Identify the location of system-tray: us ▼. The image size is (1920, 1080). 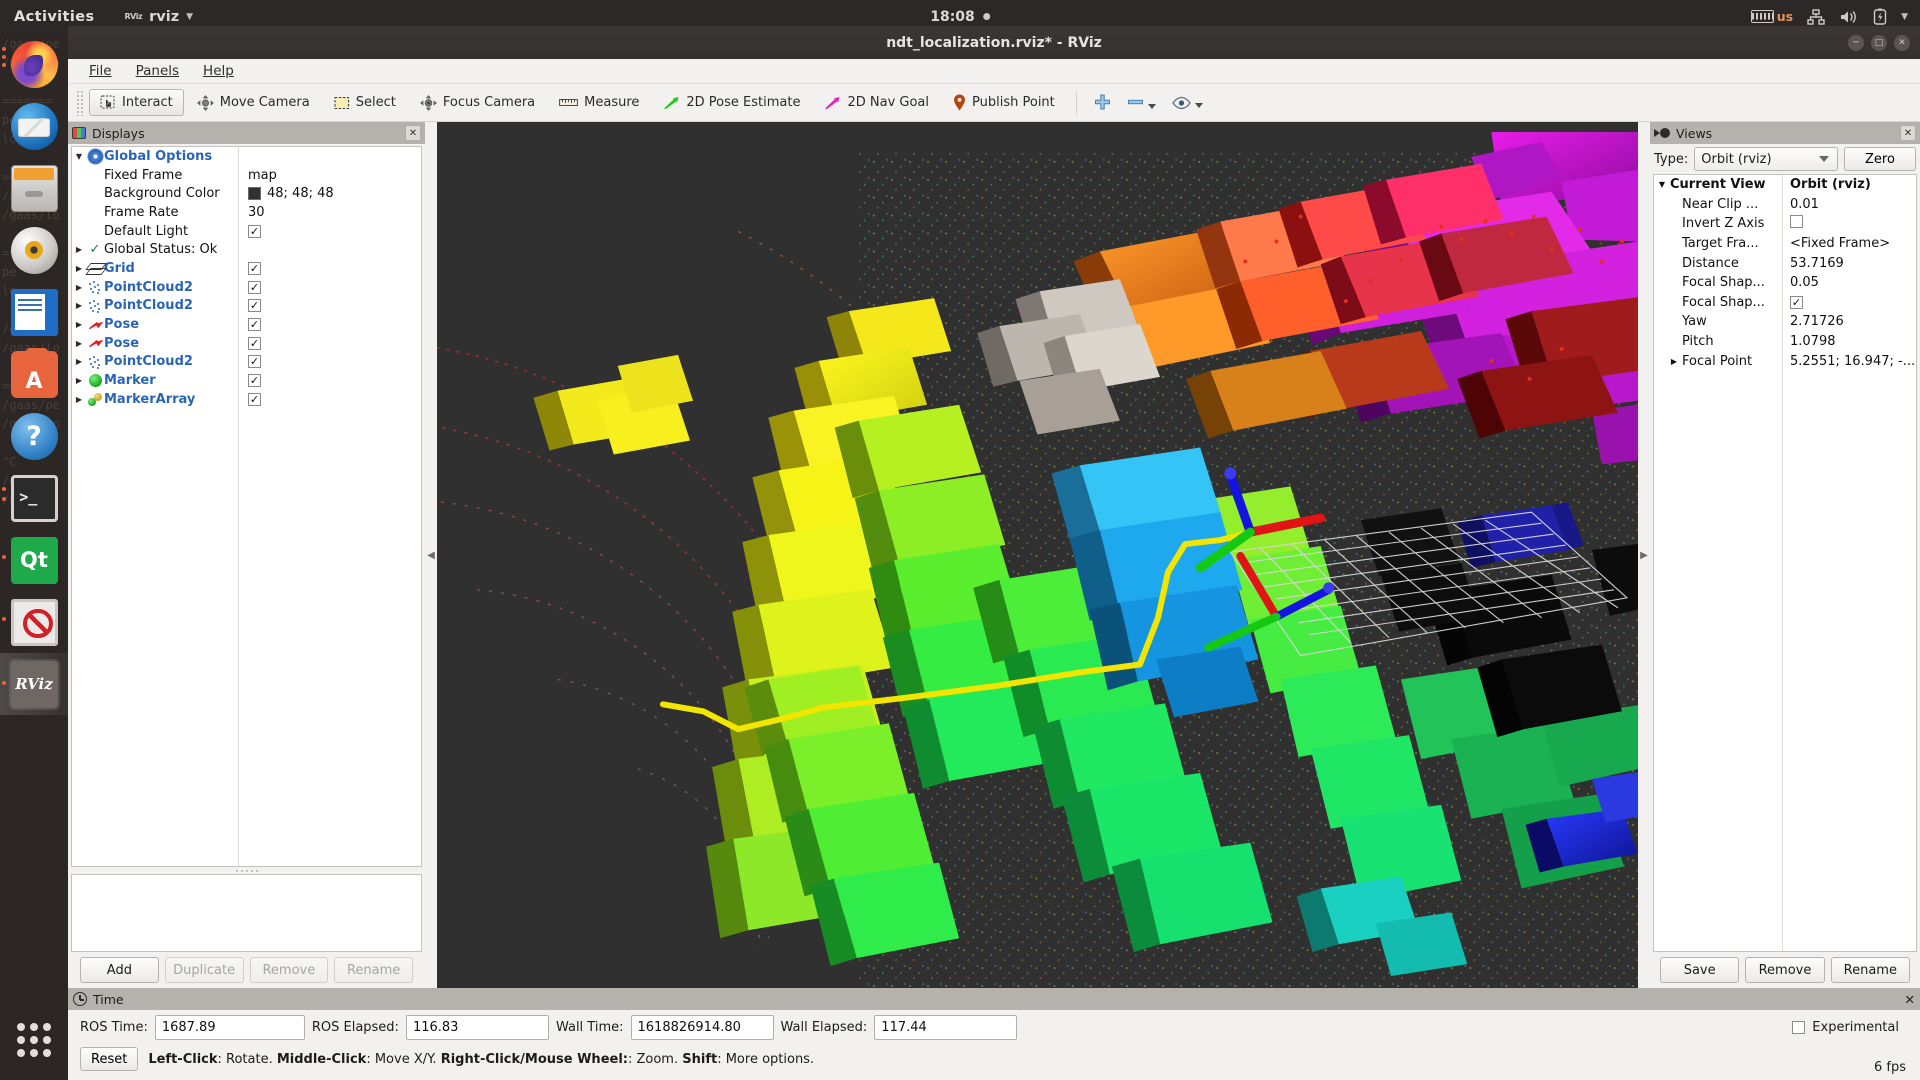
(1829, 16).